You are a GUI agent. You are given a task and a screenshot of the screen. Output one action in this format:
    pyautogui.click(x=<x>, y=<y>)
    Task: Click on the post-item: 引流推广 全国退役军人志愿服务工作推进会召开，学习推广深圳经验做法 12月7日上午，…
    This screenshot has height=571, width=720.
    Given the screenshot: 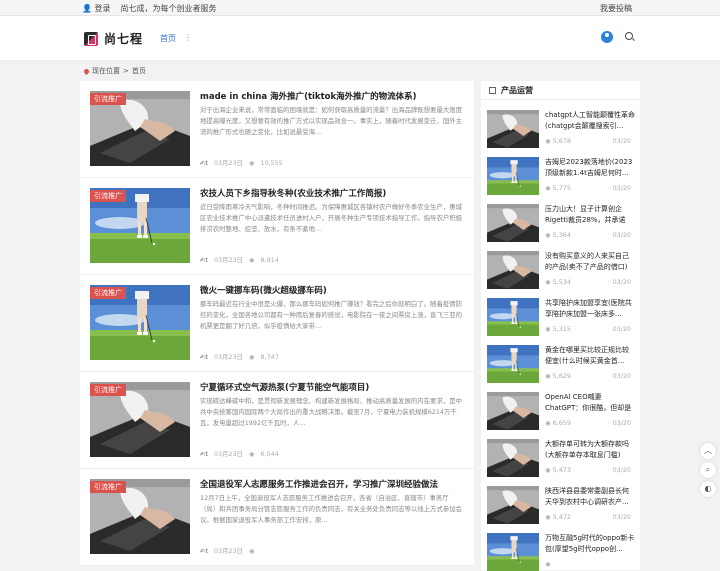 What is the action you would take?
    pyautogui.click(x=277, y=517)
    